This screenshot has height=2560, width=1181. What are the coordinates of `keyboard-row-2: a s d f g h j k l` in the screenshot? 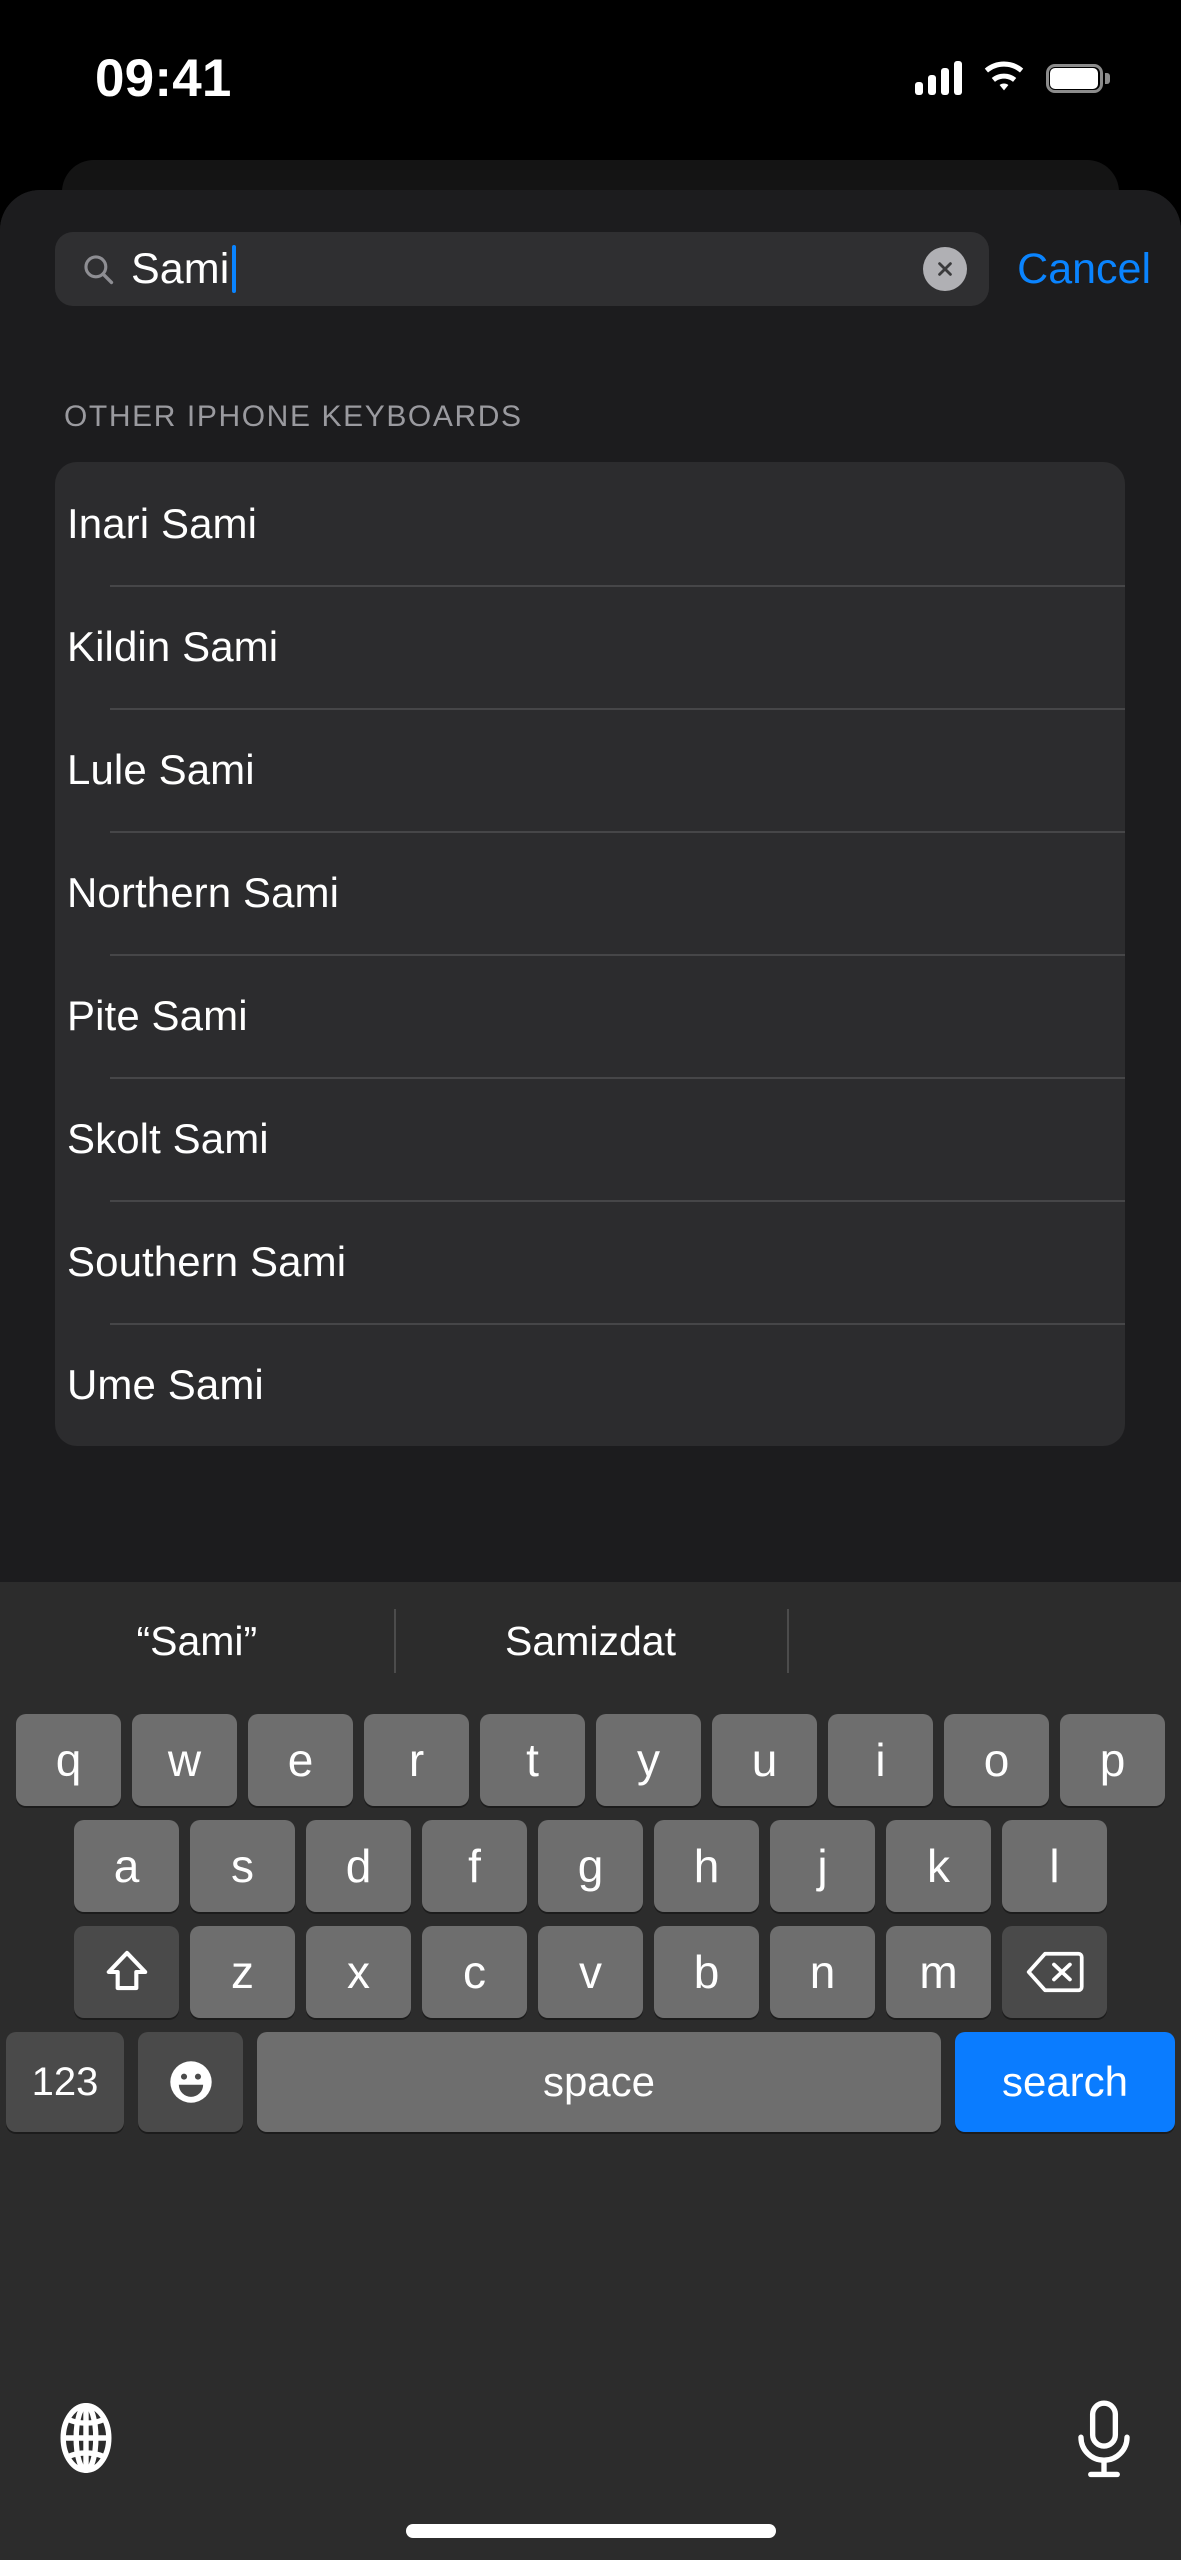 It's located at (590, 1866).